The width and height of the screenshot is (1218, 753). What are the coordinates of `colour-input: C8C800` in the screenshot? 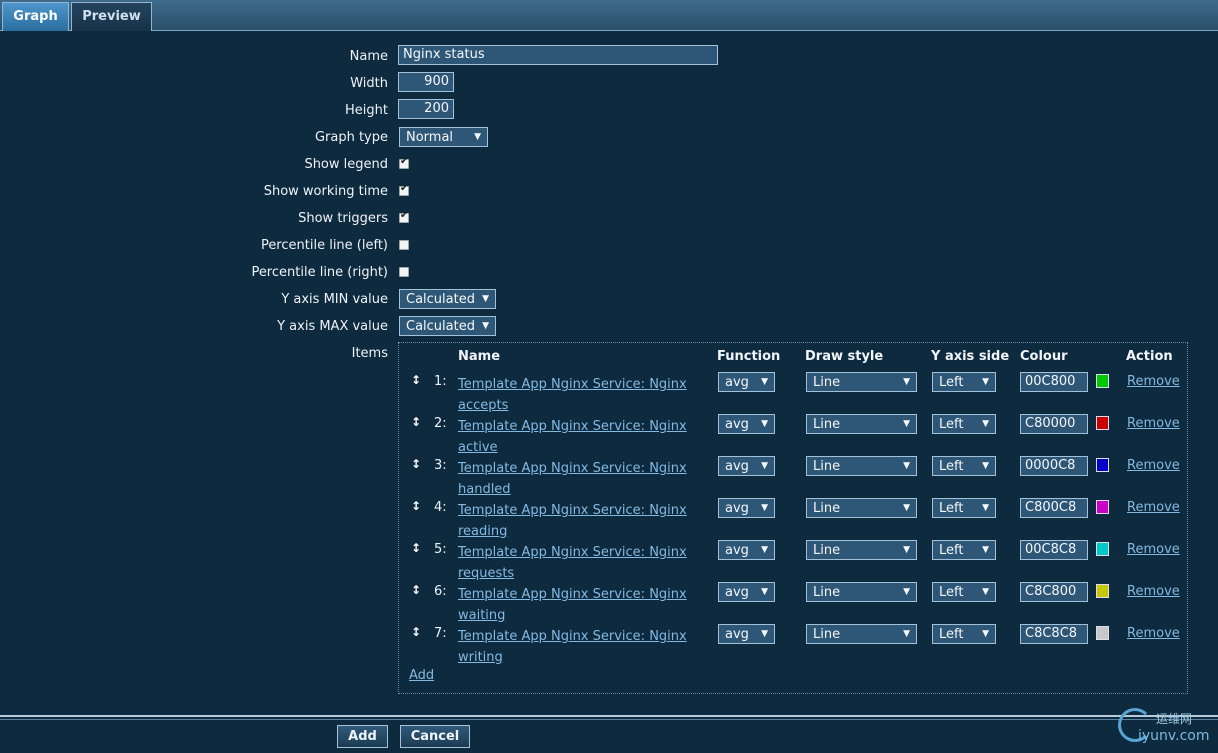 It's located at (1054, 592).